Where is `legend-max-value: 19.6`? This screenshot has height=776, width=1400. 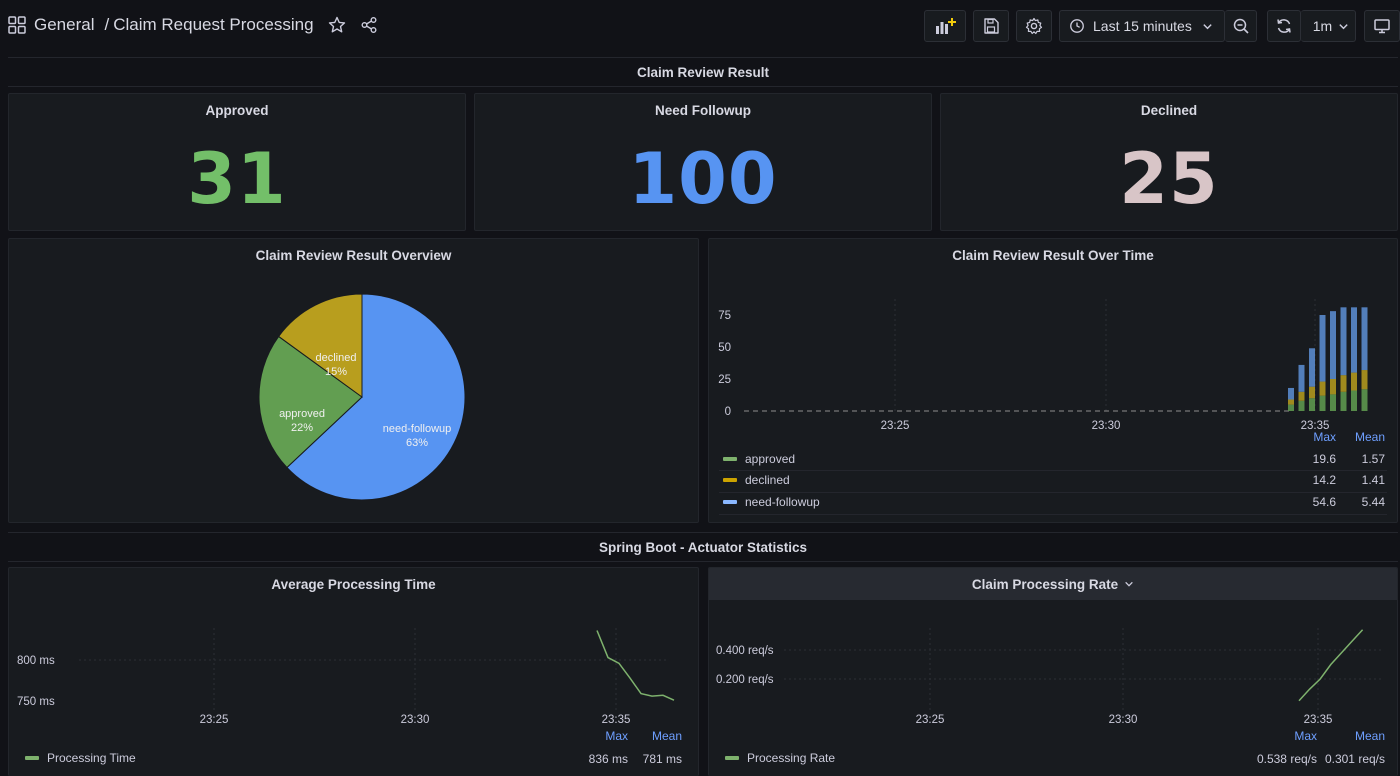
legend-max-value: 19.6 is located at coordinates (1324, 459).